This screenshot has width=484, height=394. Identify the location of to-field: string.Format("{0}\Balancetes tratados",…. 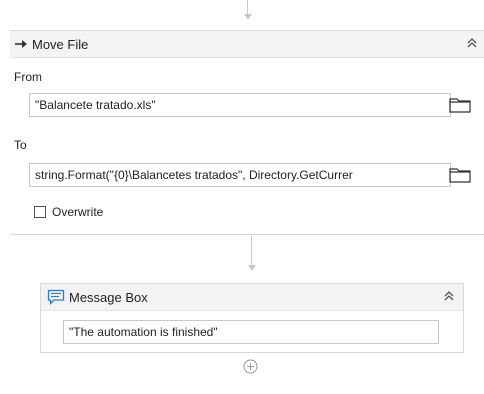
(240, 175).